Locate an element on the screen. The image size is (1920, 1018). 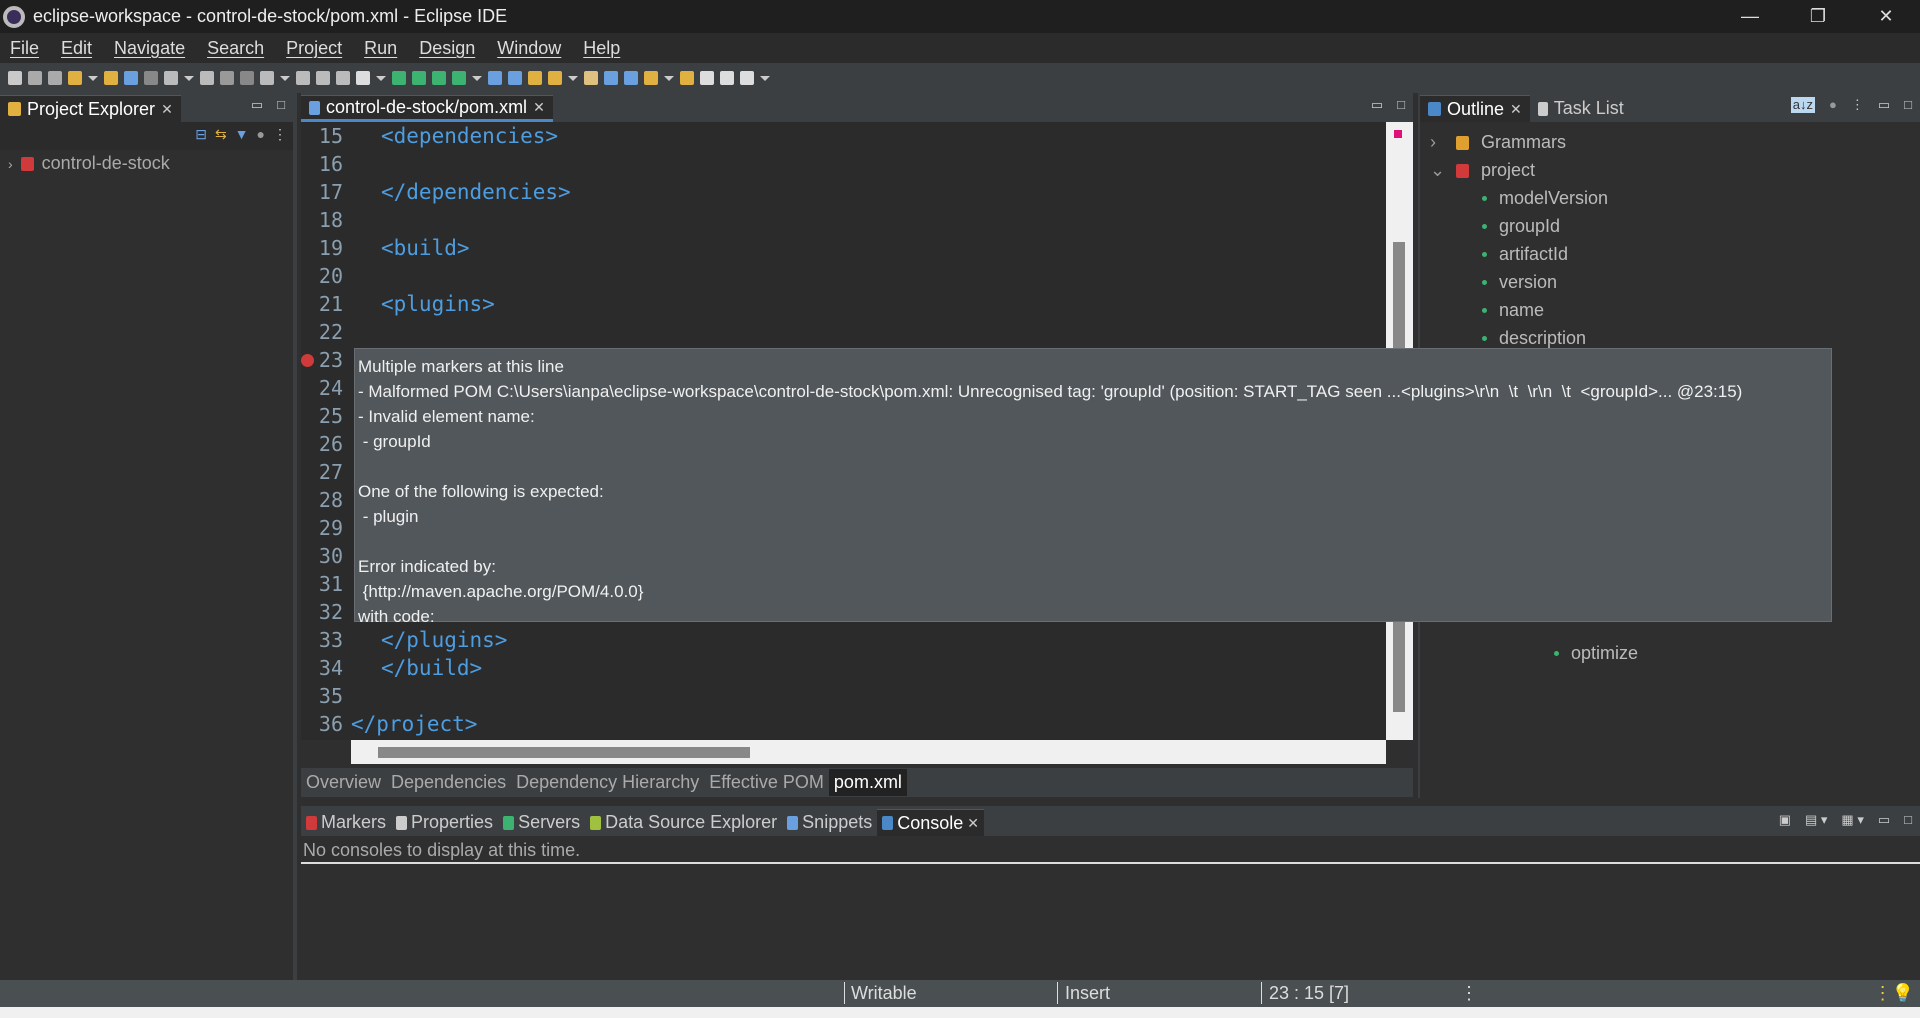
save-all-icon is located at coordinates (55, 78).